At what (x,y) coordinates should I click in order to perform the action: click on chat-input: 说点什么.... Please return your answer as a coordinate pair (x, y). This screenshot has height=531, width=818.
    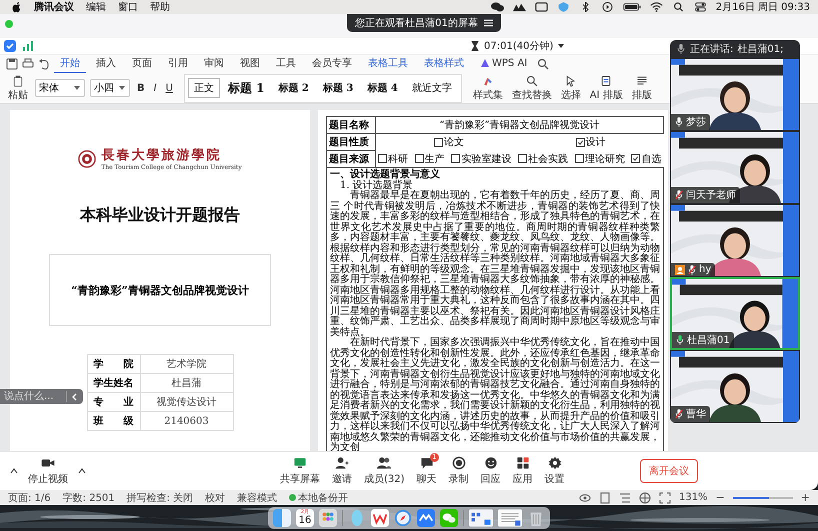
    Looking at the image, I should click on (41, 396).